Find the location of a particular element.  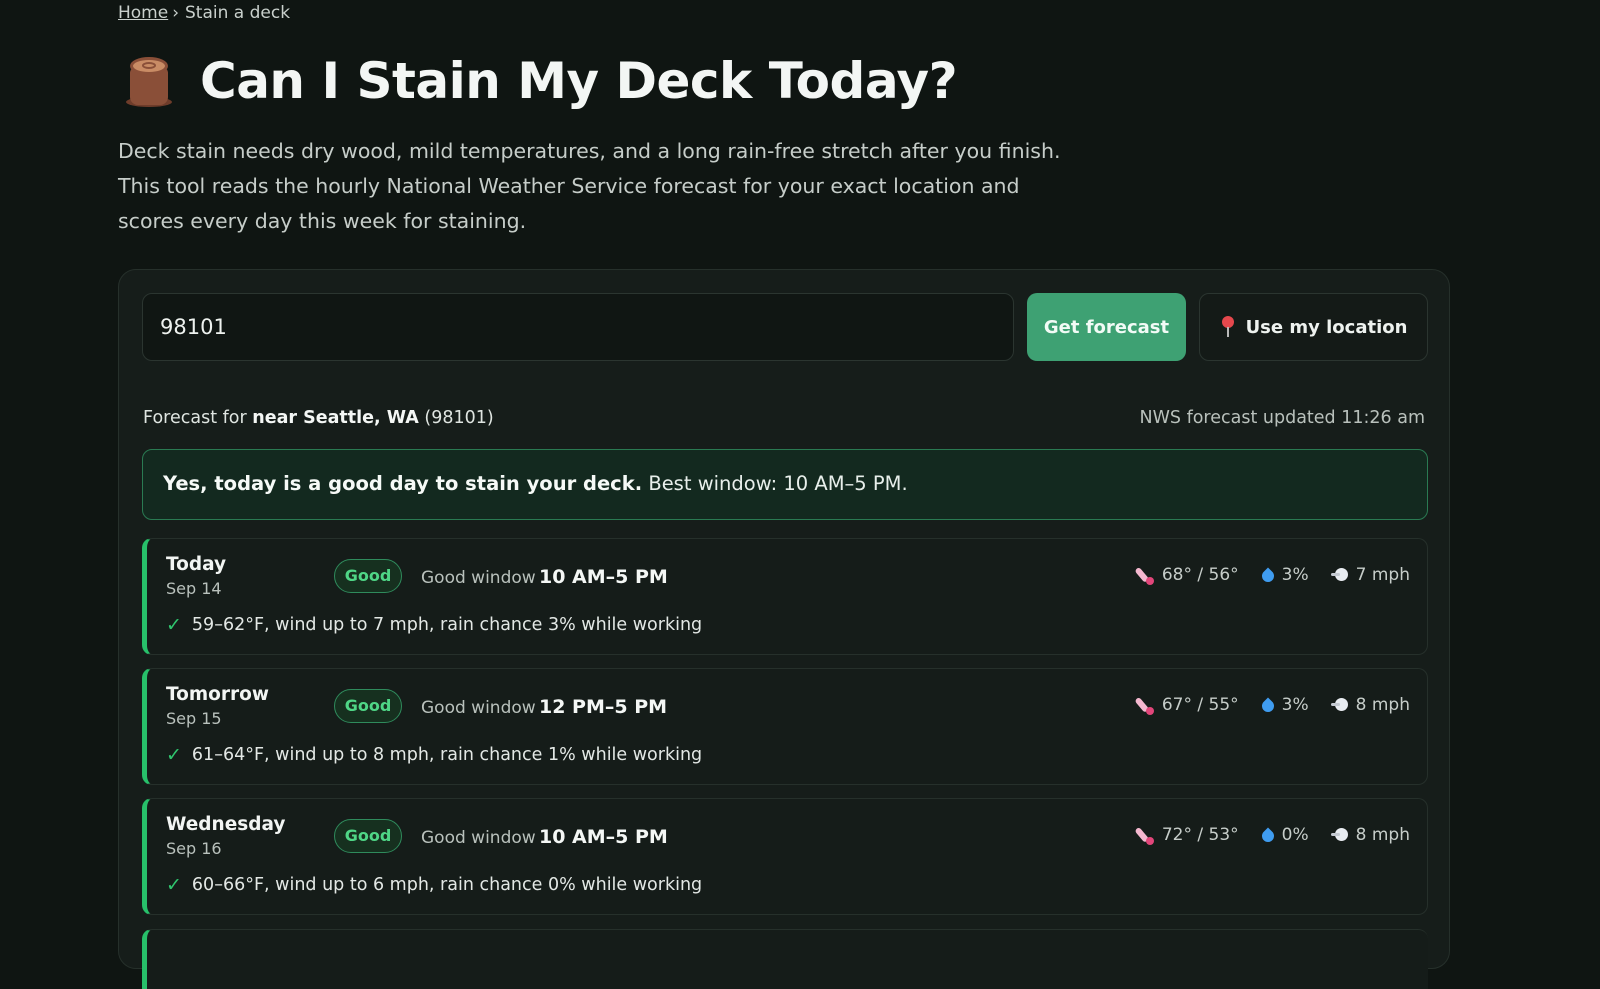

day-date: Sep 14 is located at coordinates (194, 588).